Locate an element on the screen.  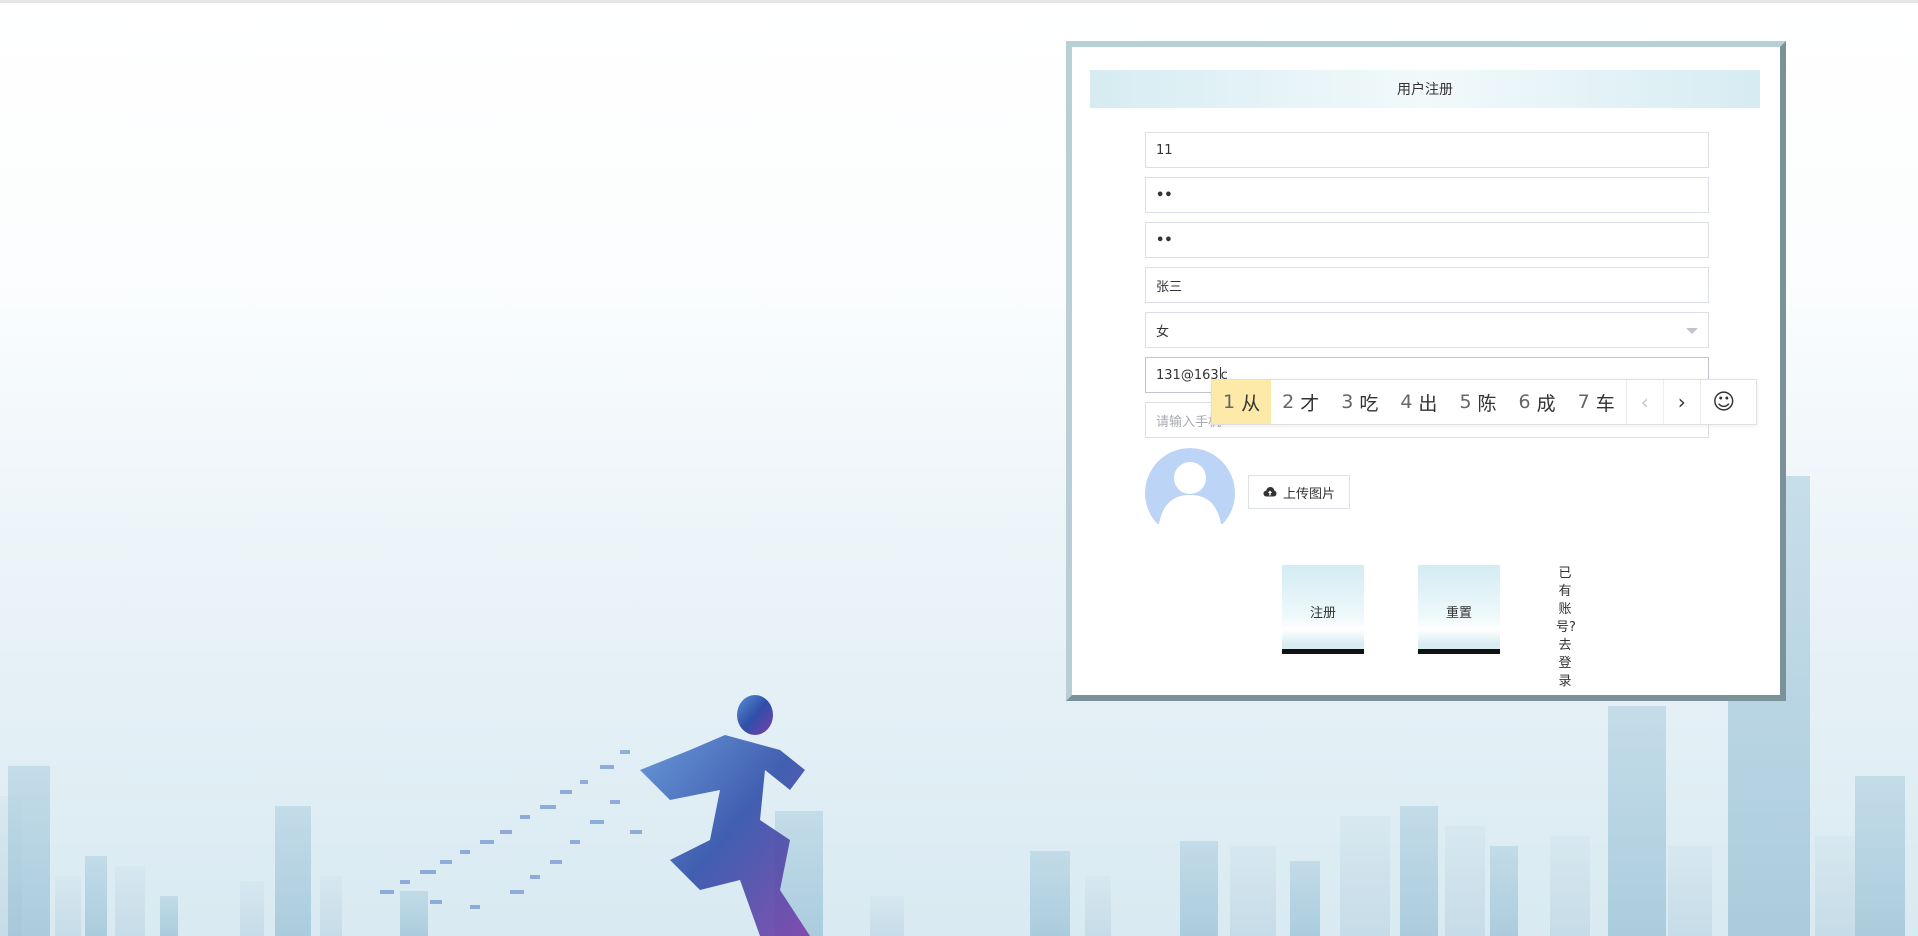
cloud-upload-icon is located at coordinates (1270, 492).